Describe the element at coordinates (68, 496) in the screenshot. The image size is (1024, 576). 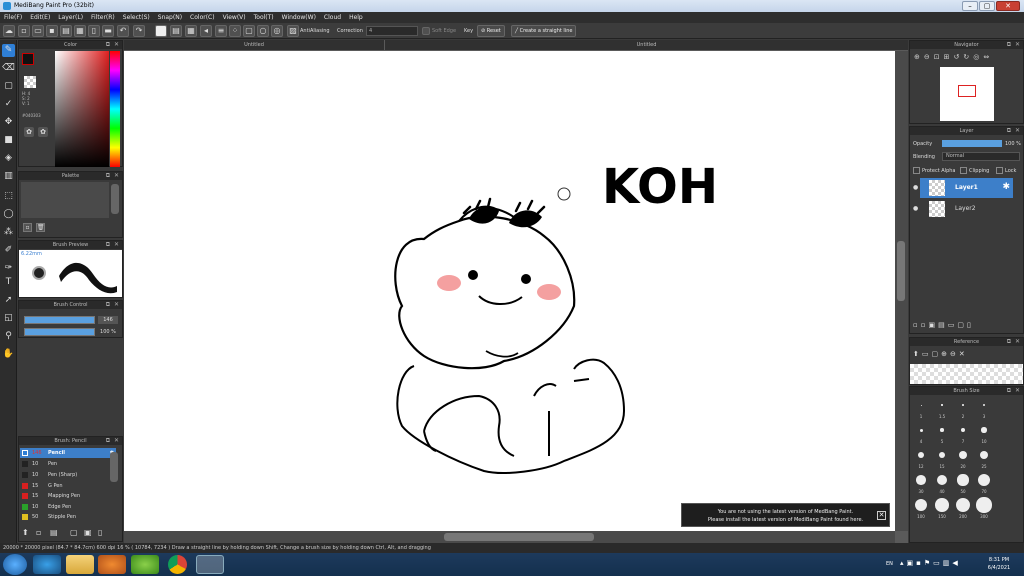
I see `brush-item-mapping-pen: 15 Mapping Pen` at that location.